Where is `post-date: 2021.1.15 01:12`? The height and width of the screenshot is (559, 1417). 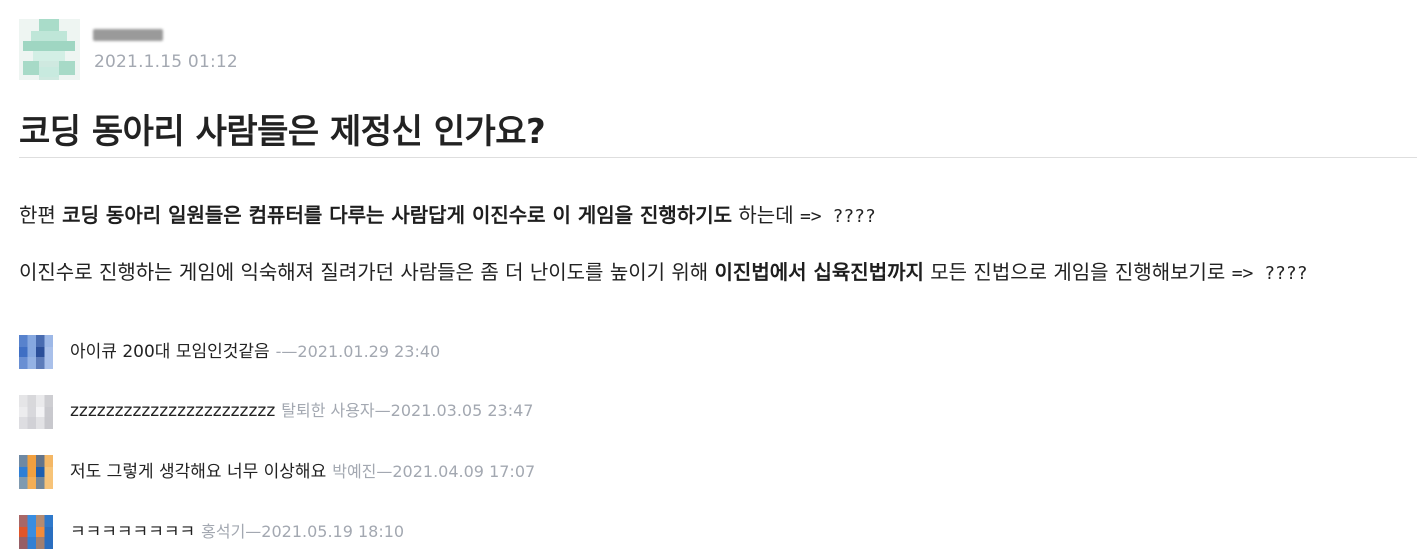 post-date: 2021.1.15 01:12 is located at coordinates (166, 62).